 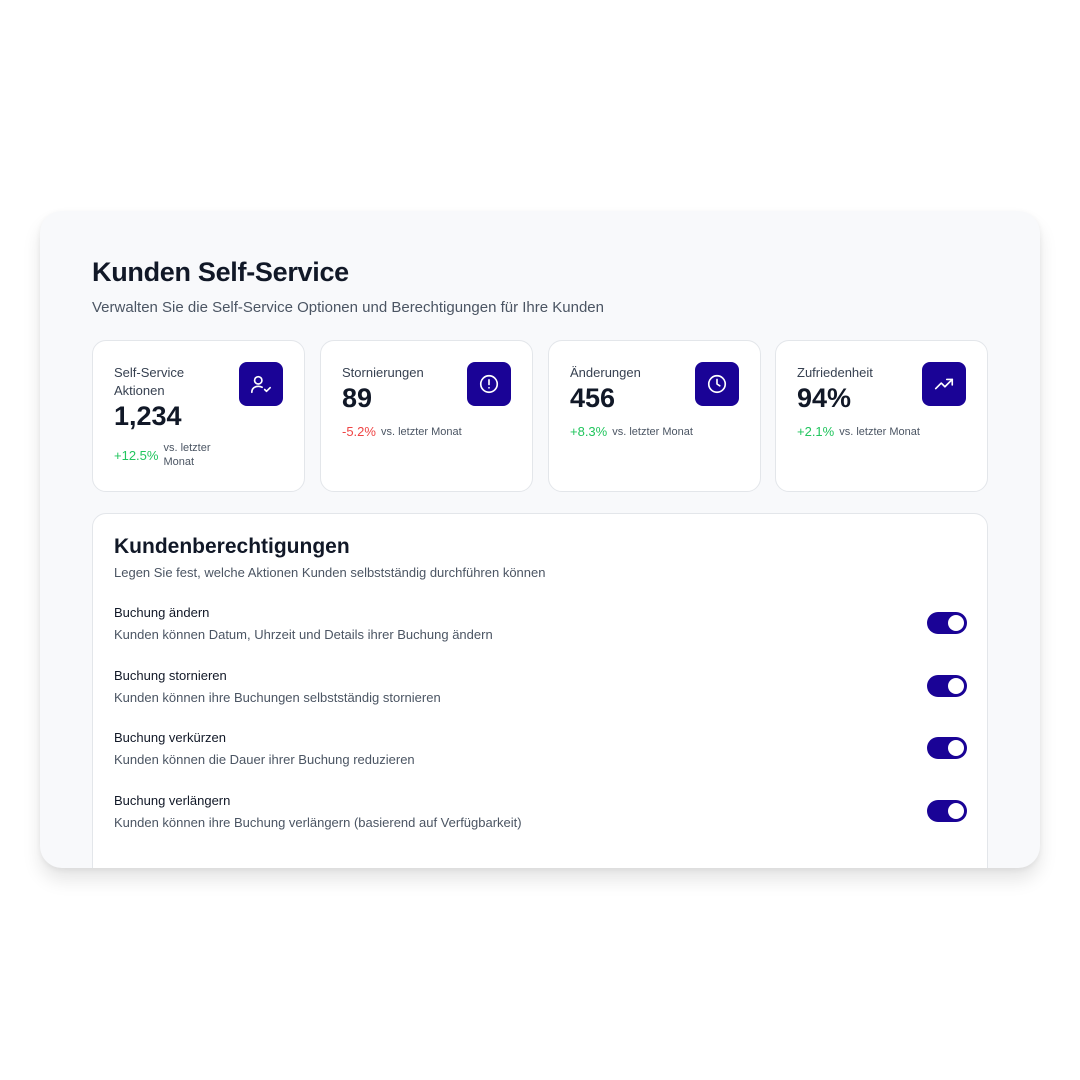 I want to click on stat-change: +2.1% vs. letzter Monat, so click(x=858, y=431).